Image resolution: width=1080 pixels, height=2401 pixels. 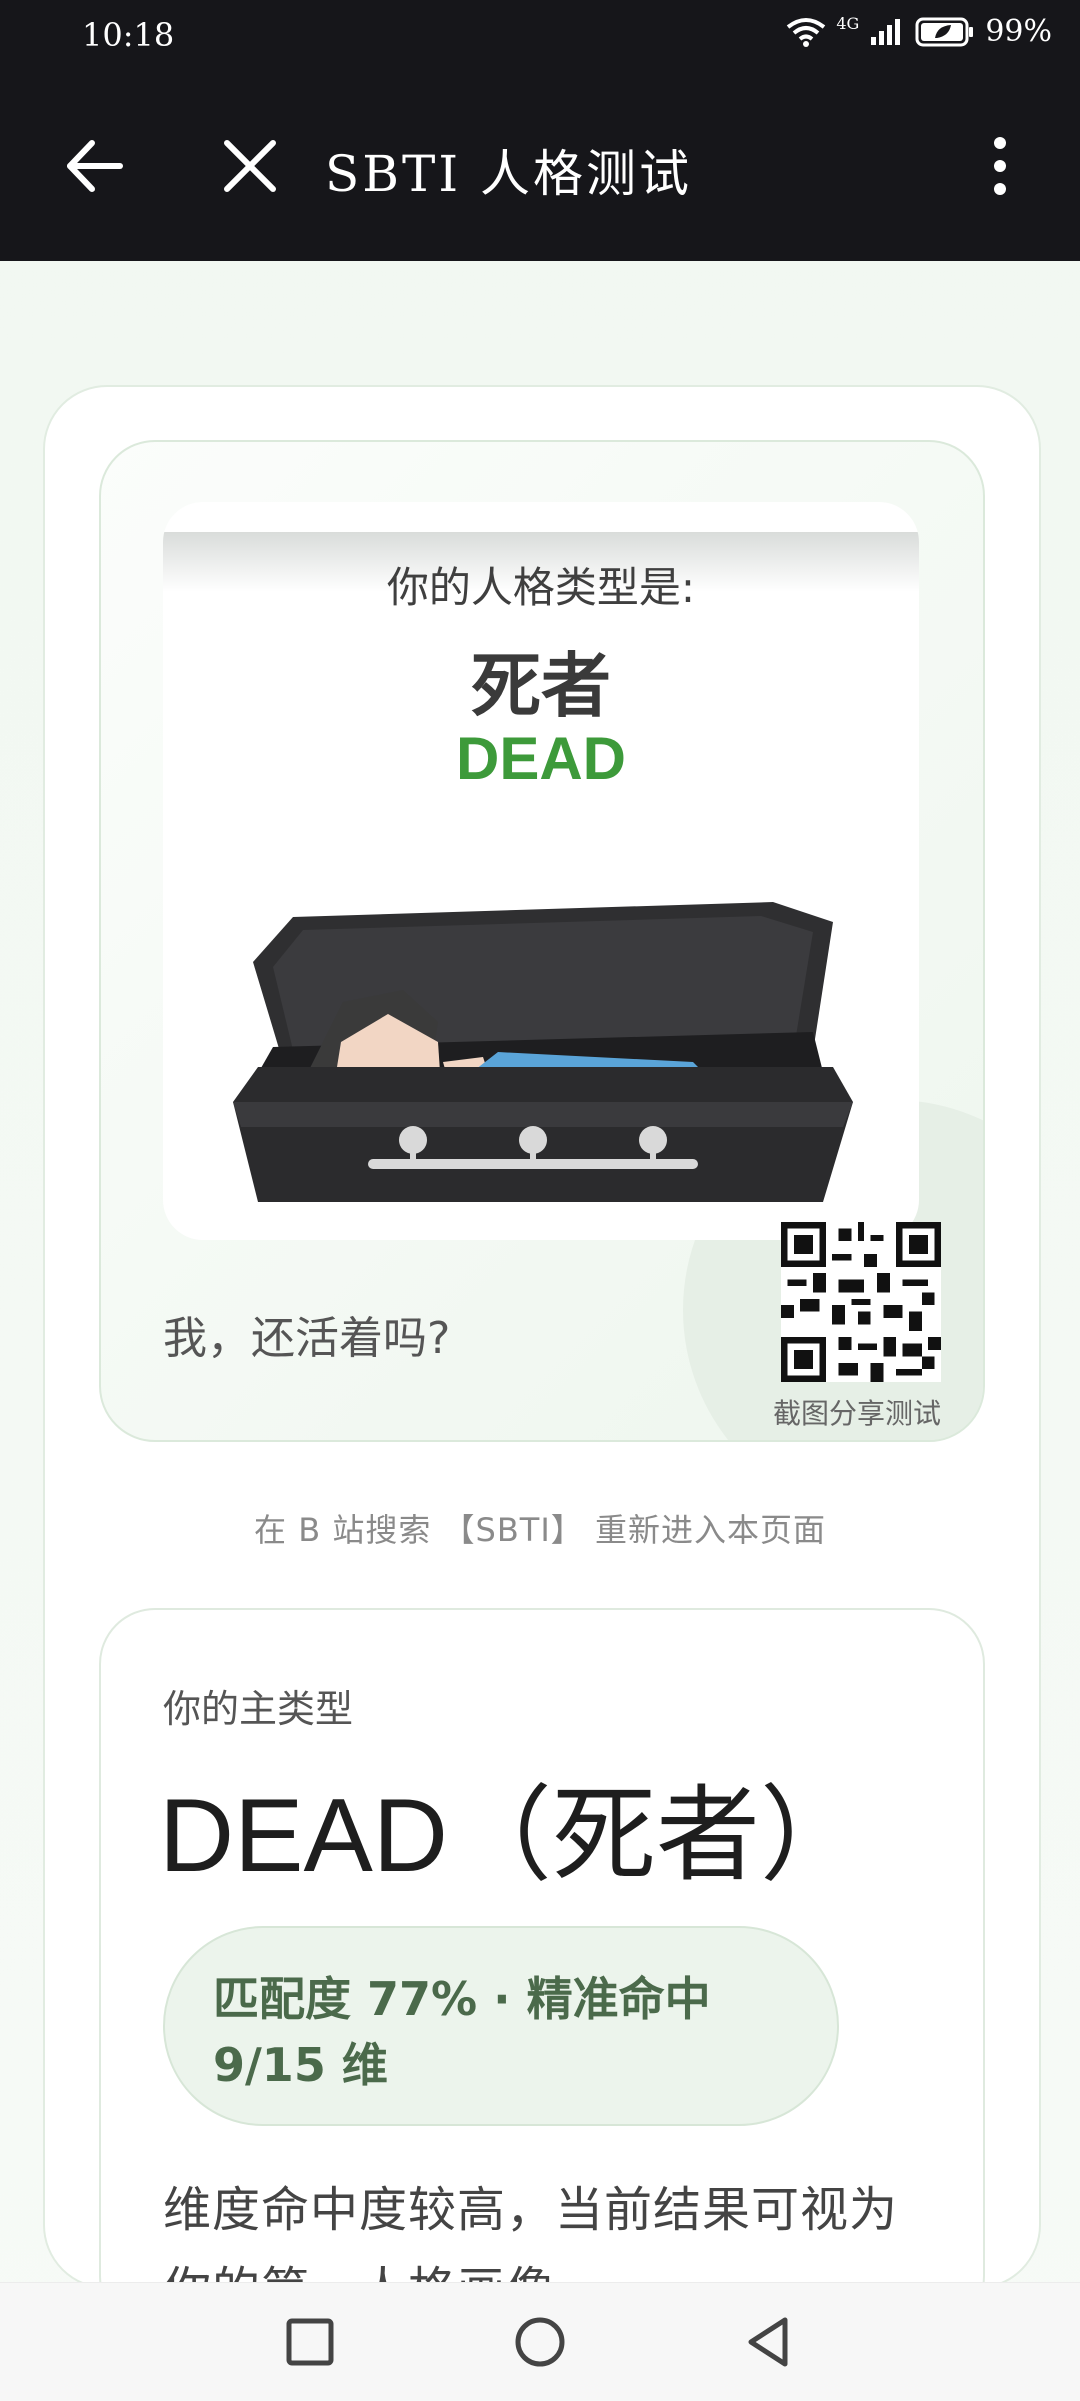 What do you see at coordinates (258, 1709) in the screenshot?
I see `main-type-label: 你的主类型` at bounding box center [258, 1709].